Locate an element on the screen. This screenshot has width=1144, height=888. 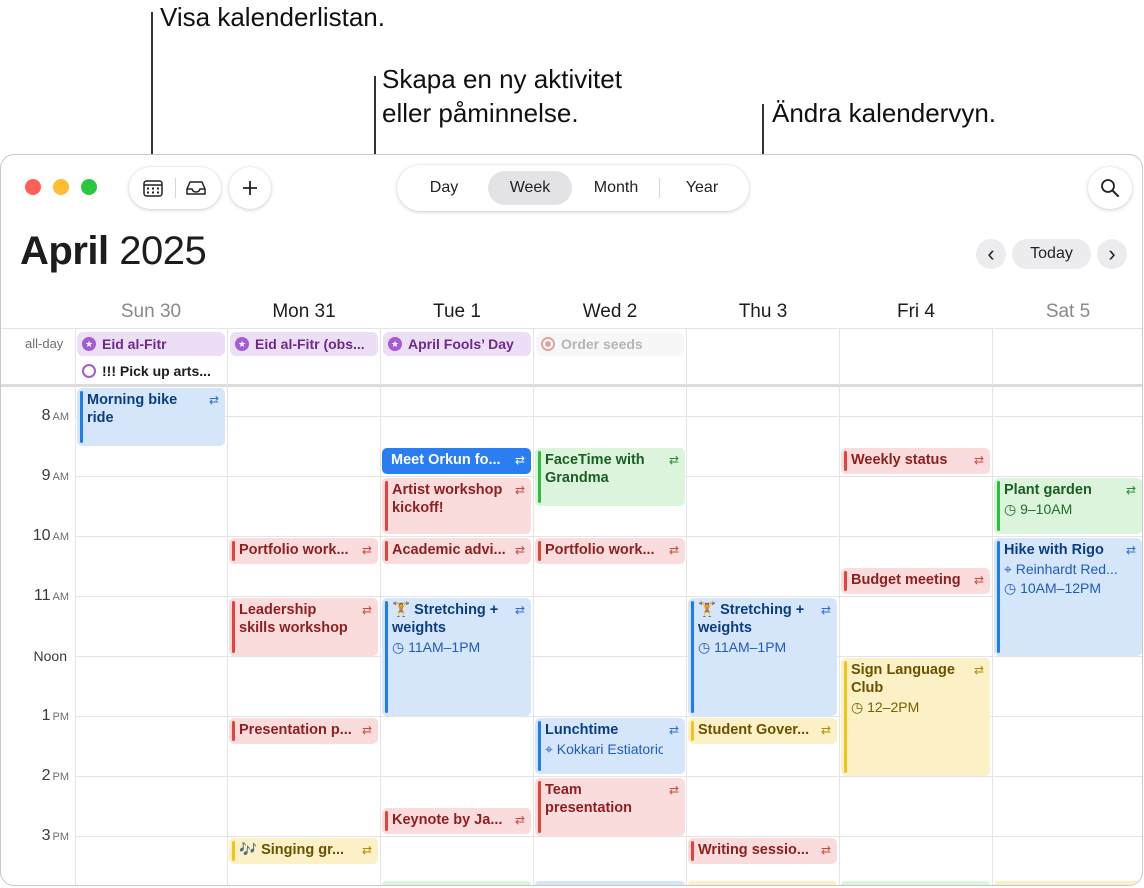
event-time: 12–2PM is located at coordinates (893, 707).